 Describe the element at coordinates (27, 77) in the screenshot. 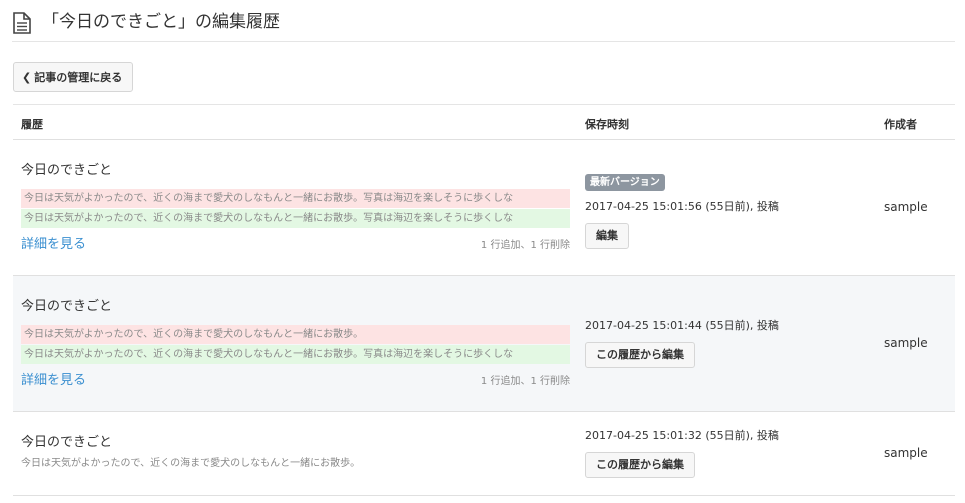

I see `chevron-left-icon: ❮` at that location.